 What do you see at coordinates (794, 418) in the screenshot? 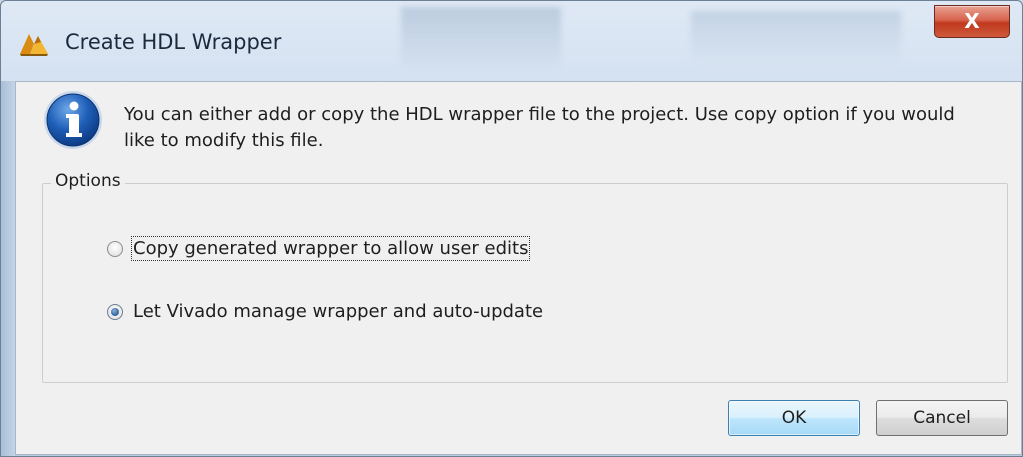
I see `ok-button: OK` at bounding box center [794, 418].